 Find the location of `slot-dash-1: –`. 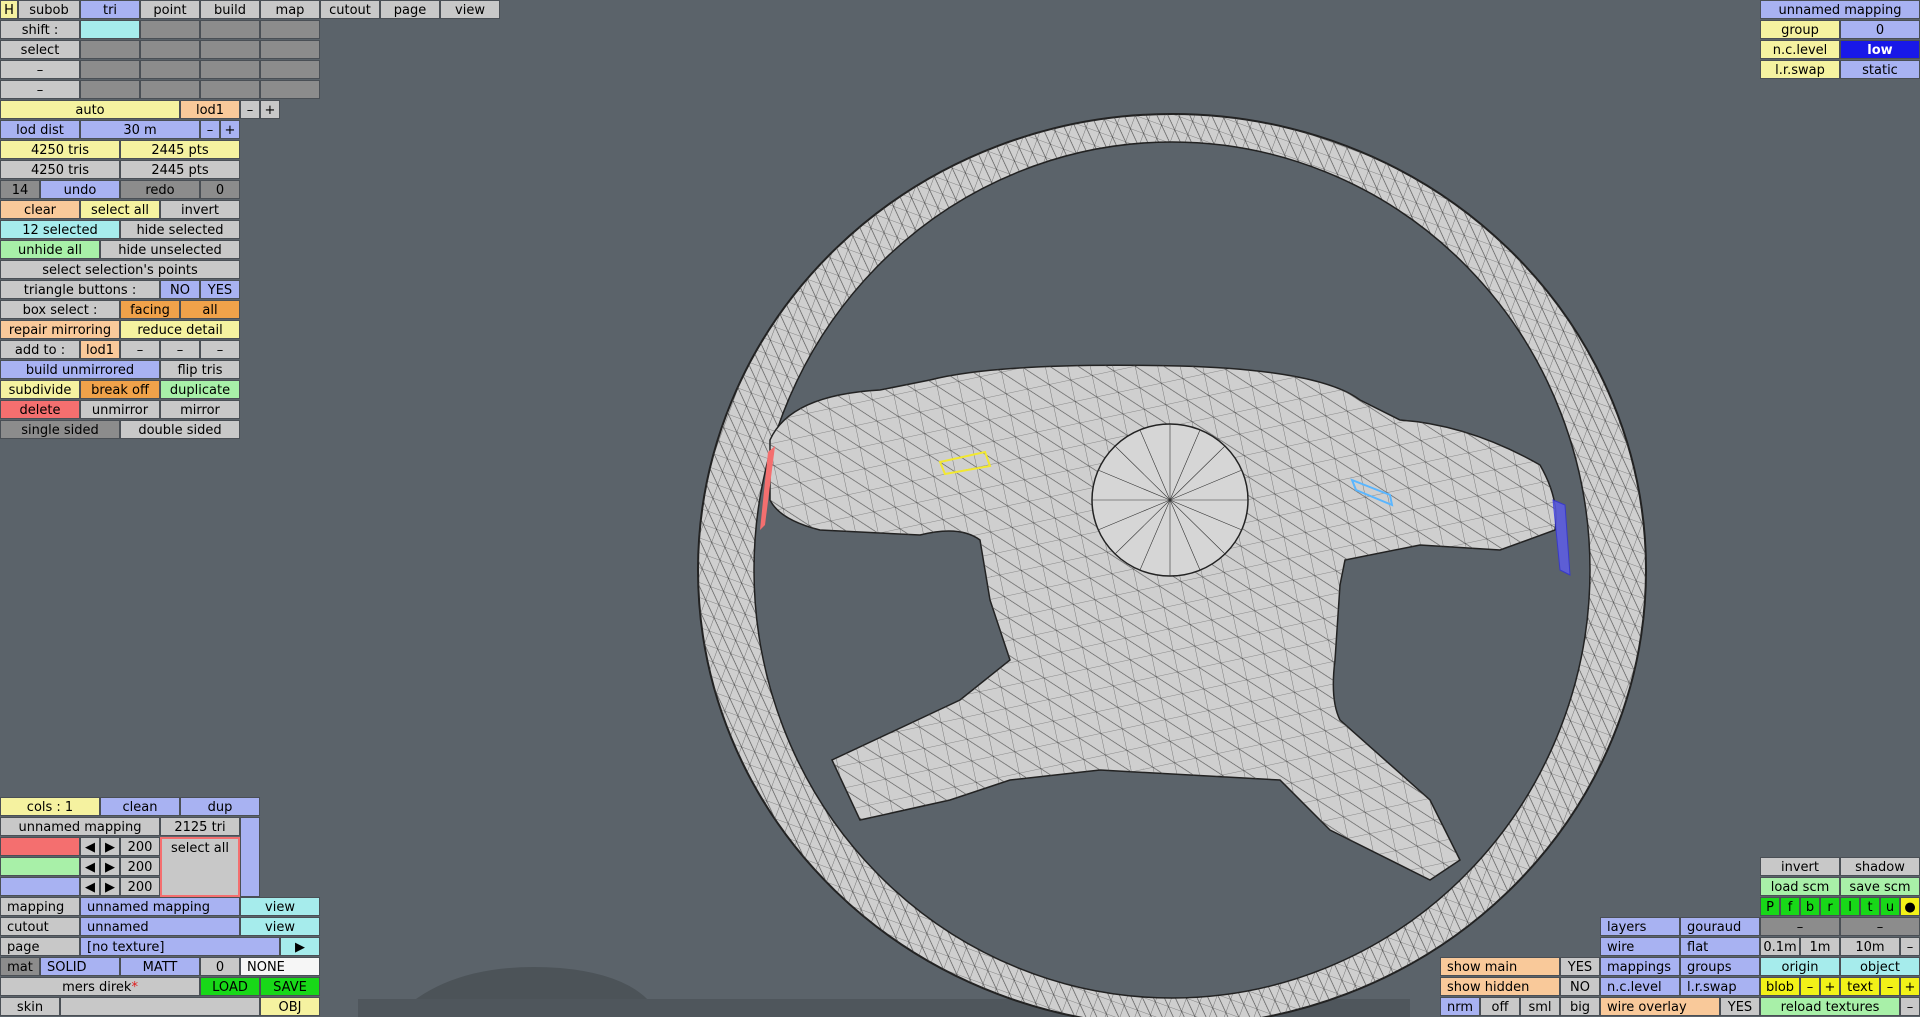

slot-dash-1: – is located at coordinates (1800, 926).